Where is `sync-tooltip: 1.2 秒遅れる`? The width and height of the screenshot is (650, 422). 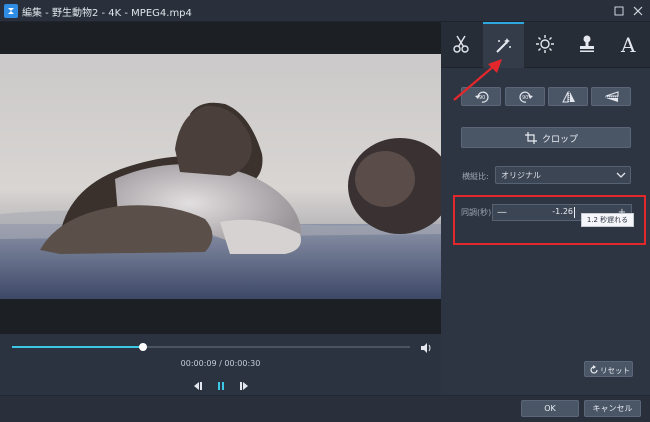 sync-tooltip: 1.2 秒遅れる is located at coordinates (607, 220).